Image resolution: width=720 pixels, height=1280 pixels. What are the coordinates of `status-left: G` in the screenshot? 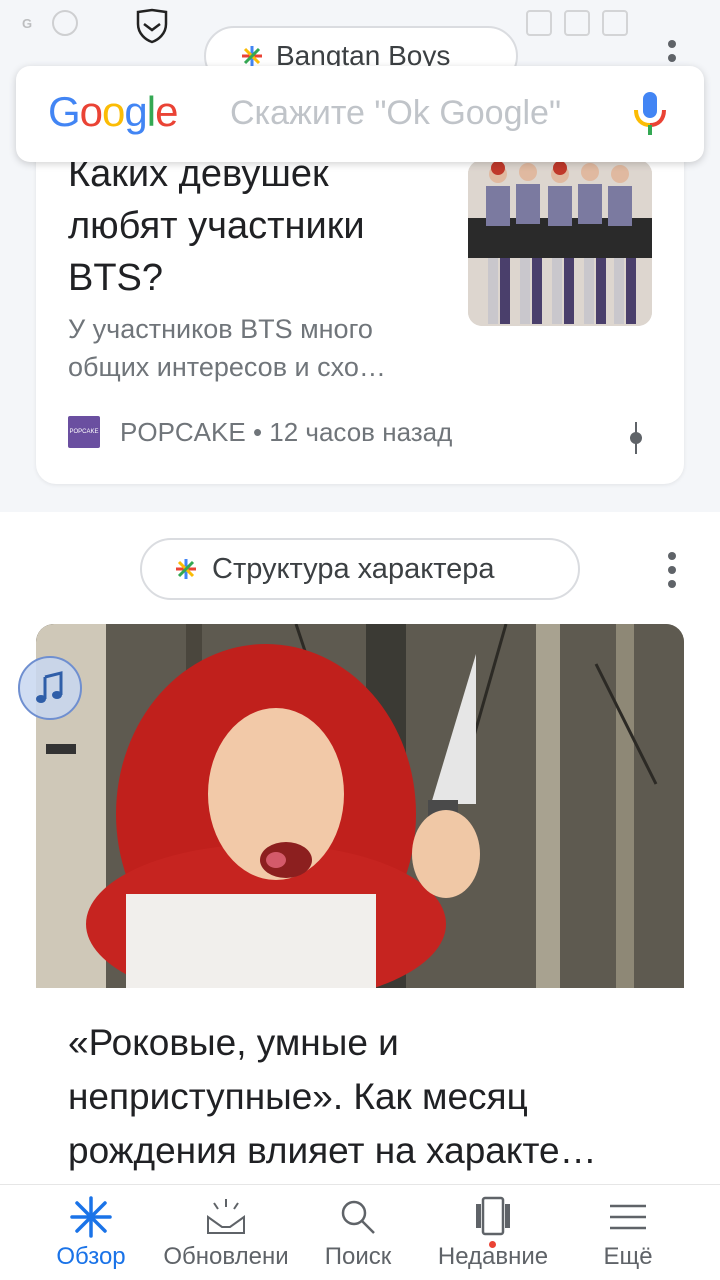 It's located at (50, 23).